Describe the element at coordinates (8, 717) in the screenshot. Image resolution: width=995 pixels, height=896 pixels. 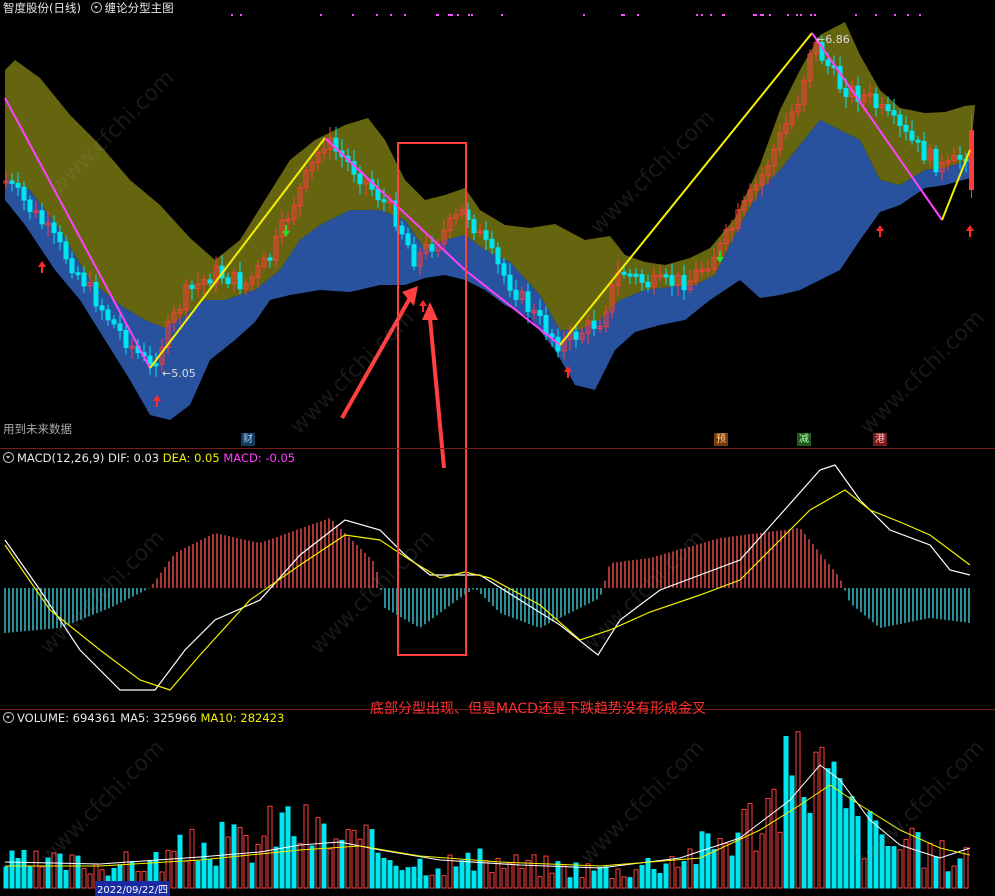
I see `volume-menu-icon` at that location.